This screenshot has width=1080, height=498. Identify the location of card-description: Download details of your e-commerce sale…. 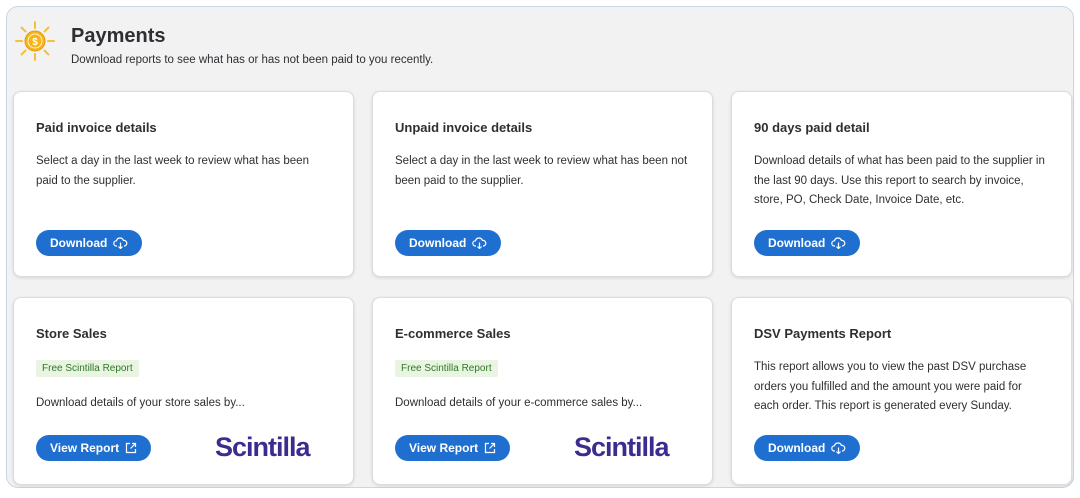
(519, 403).